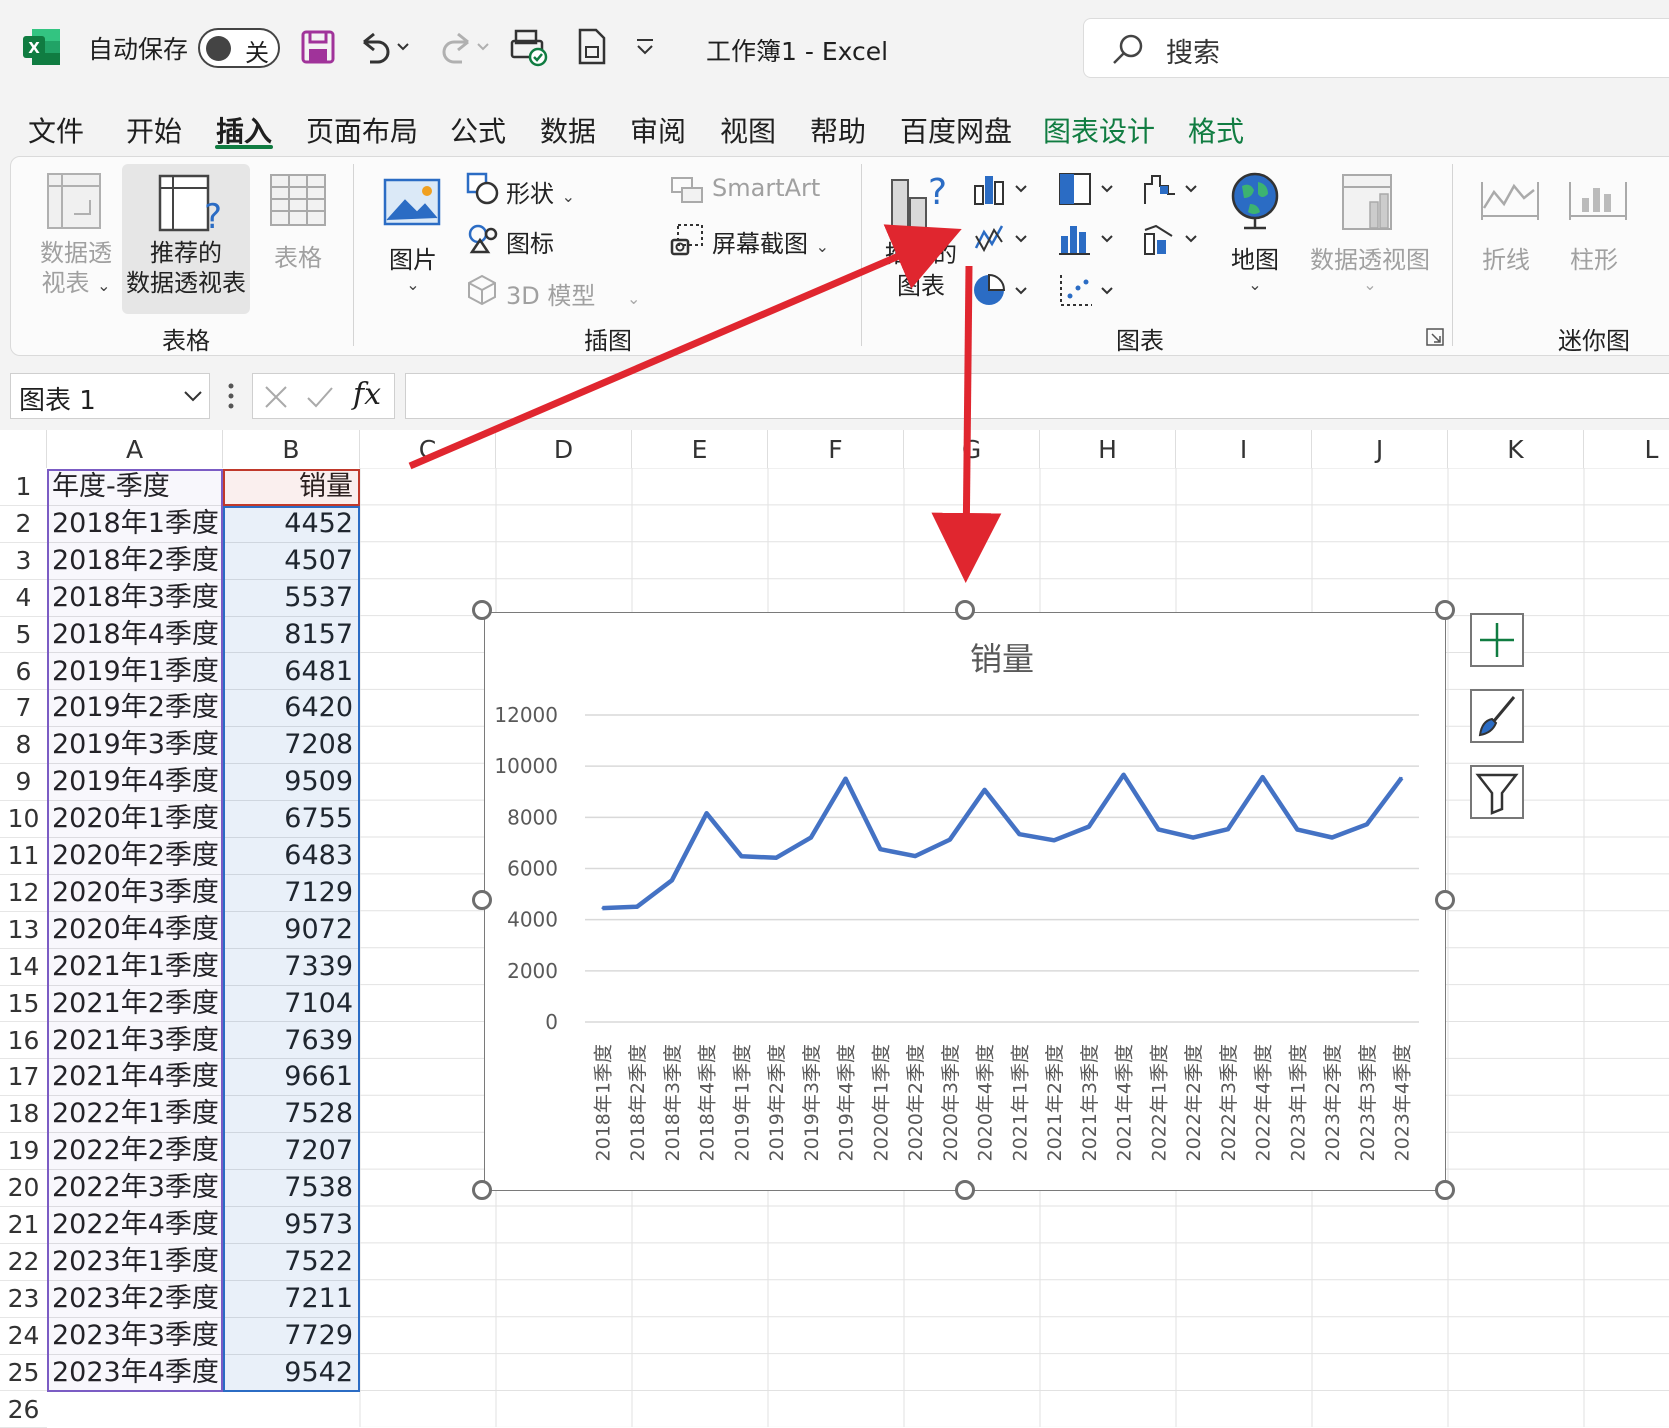 This screenshot has width=1669, height=1428. I want to click on cell-sales: 9661, so click(291, 1077).